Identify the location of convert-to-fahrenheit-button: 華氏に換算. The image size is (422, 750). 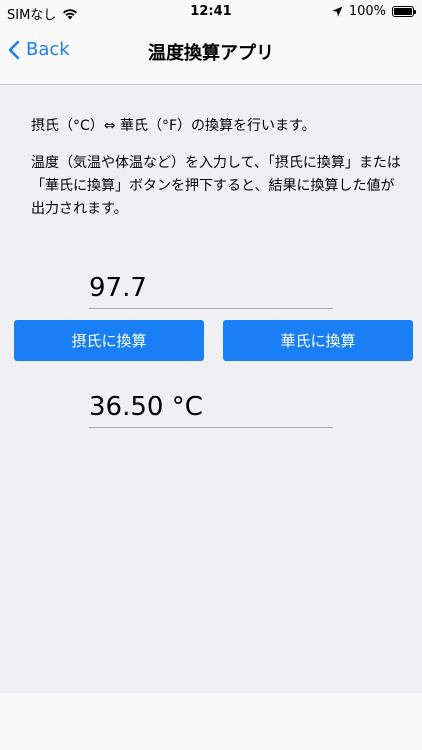
(318, 340).